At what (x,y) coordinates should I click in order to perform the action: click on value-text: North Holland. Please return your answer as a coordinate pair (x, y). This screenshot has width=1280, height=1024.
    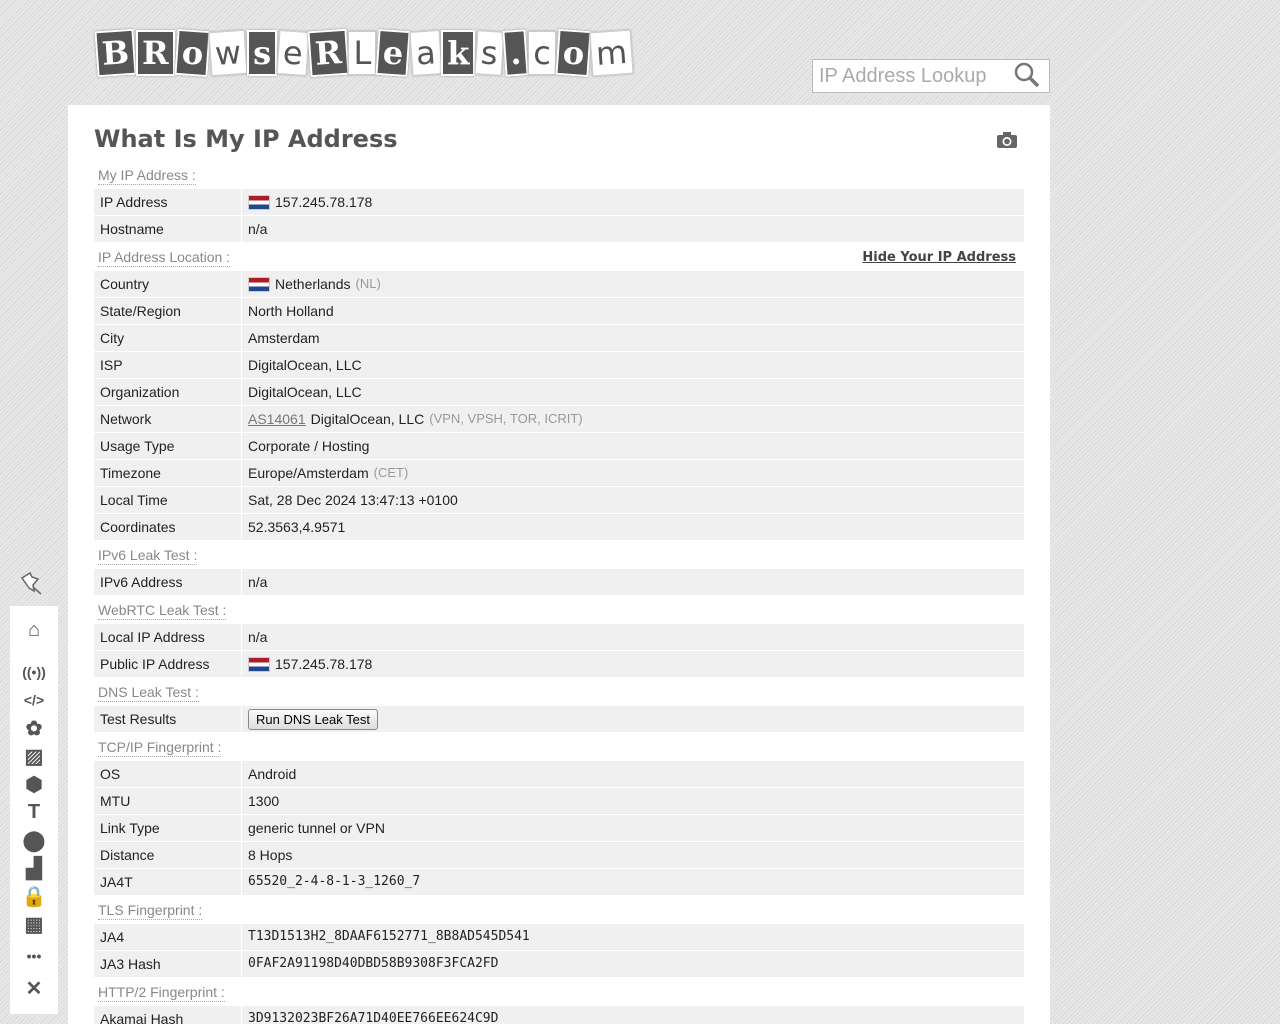
    Looking at the image, I should click on (291, 311).